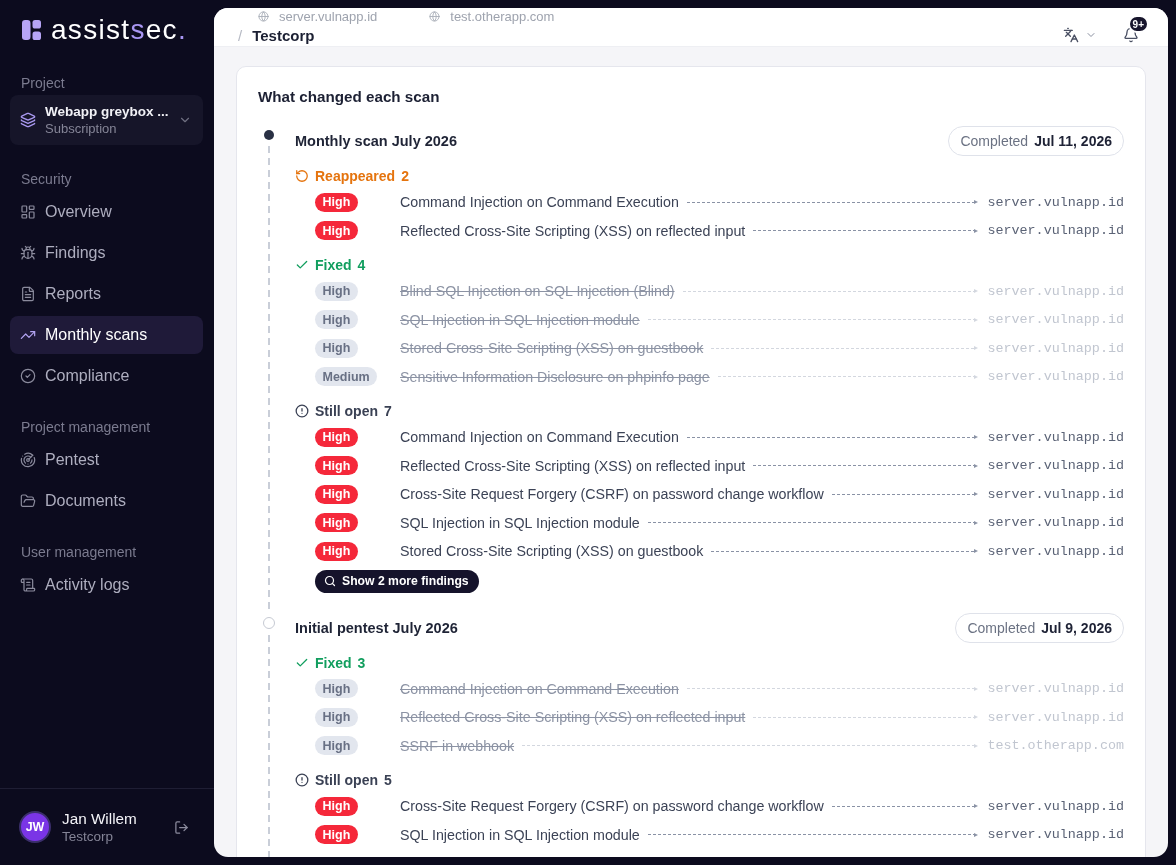 The width and height of the screenshot is (1176, 865). I want to click on radar-icon, so click(28, 460).